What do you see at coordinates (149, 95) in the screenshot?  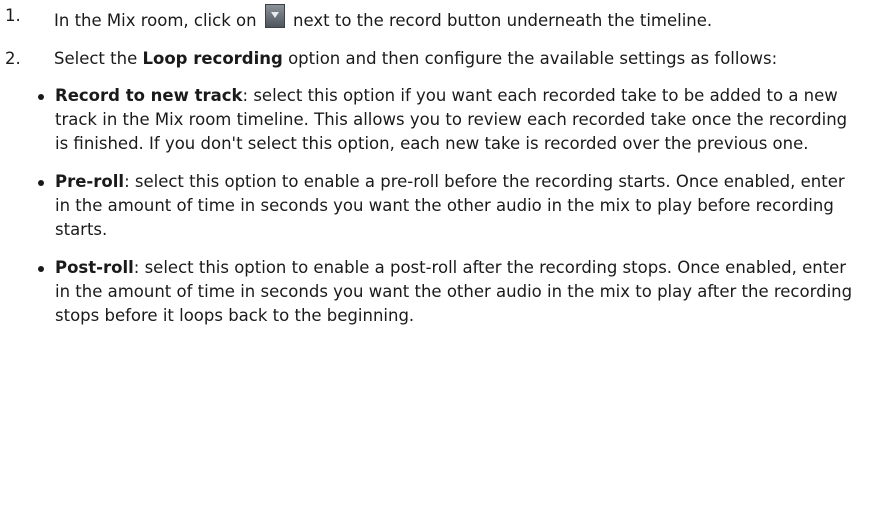 I see `option-term: Record to new track` at bounding box center [149, 95].